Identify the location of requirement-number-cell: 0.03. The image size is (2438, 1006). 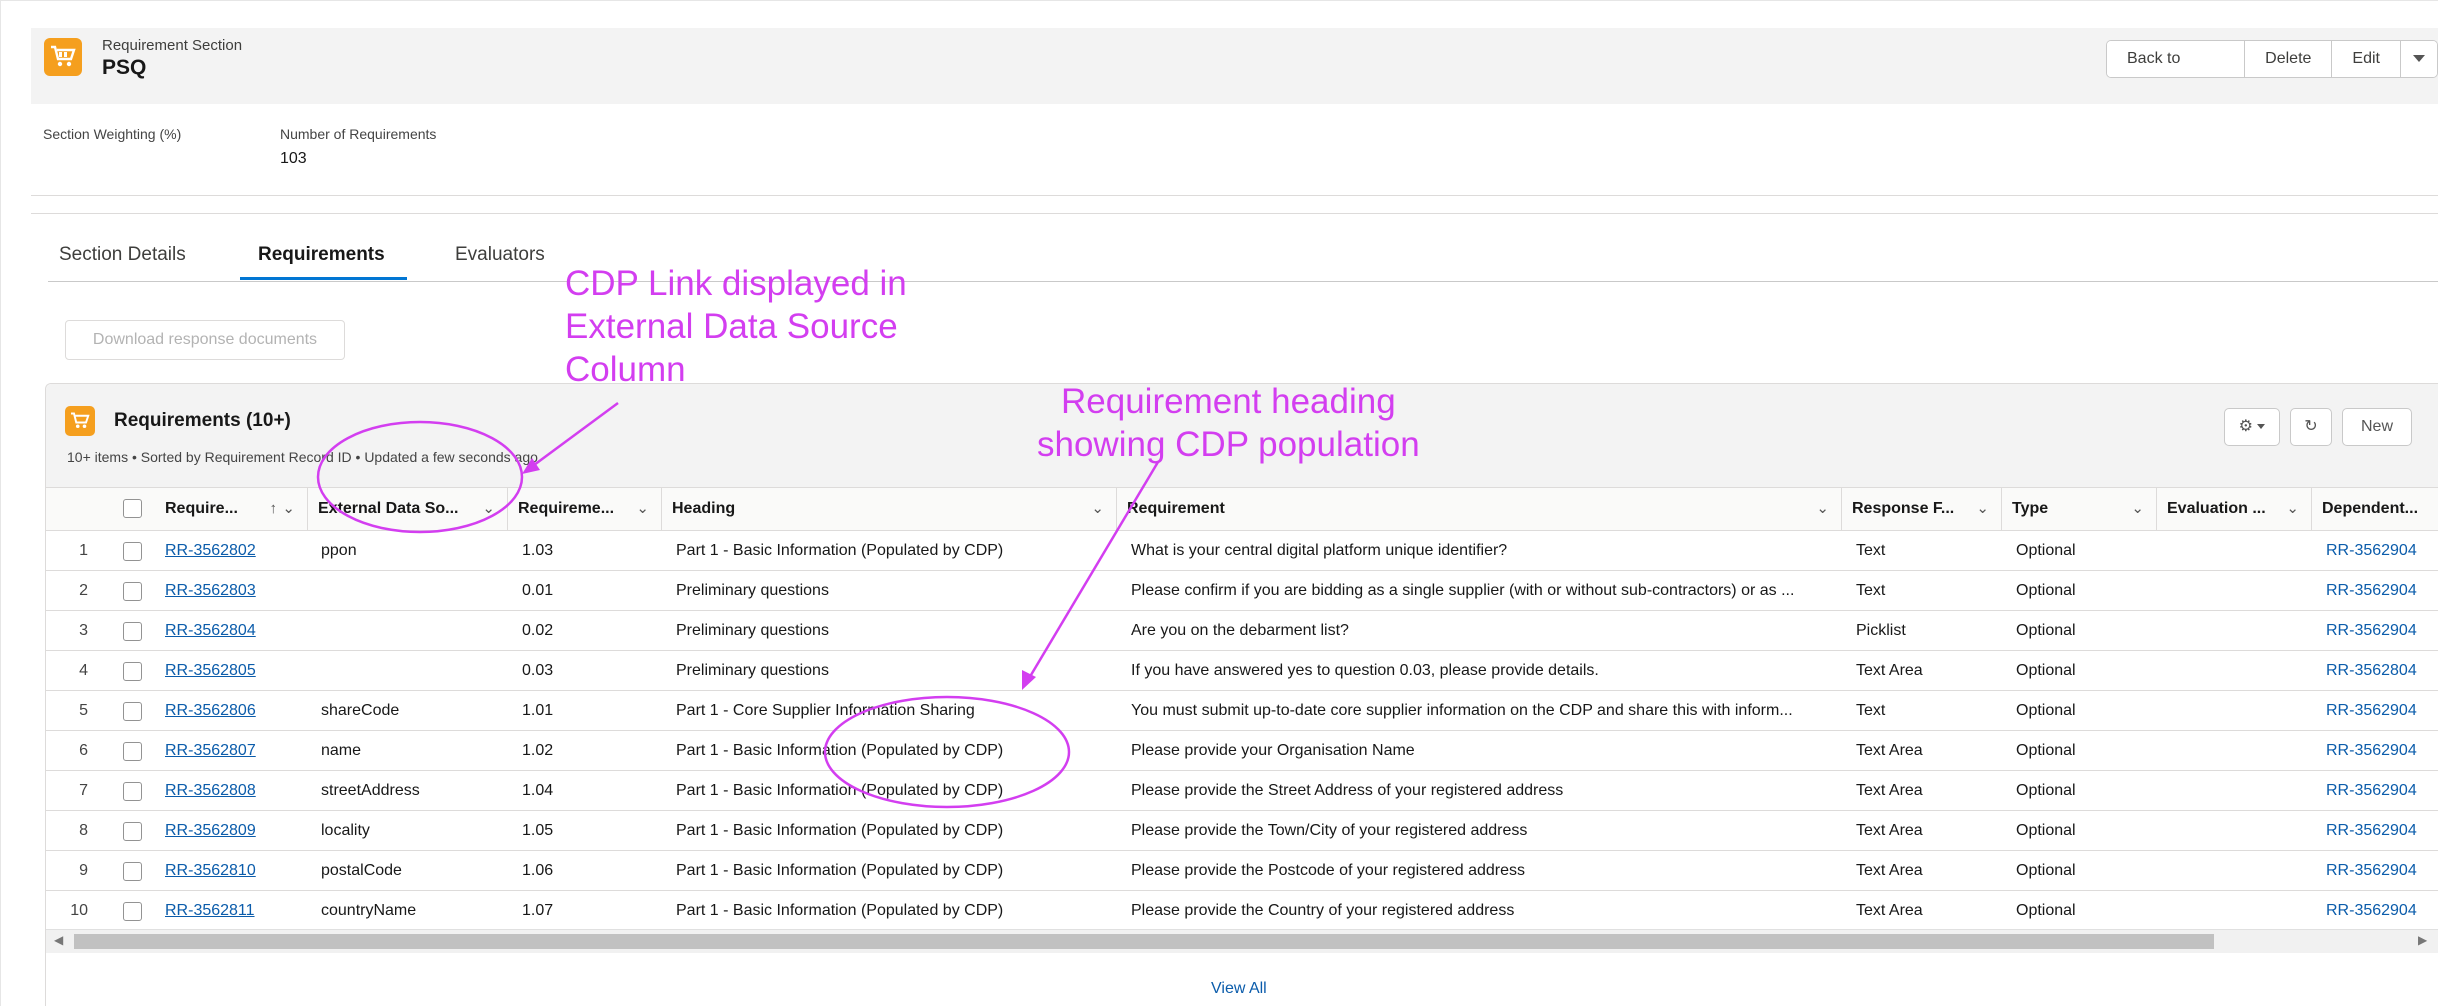
(538, 670).